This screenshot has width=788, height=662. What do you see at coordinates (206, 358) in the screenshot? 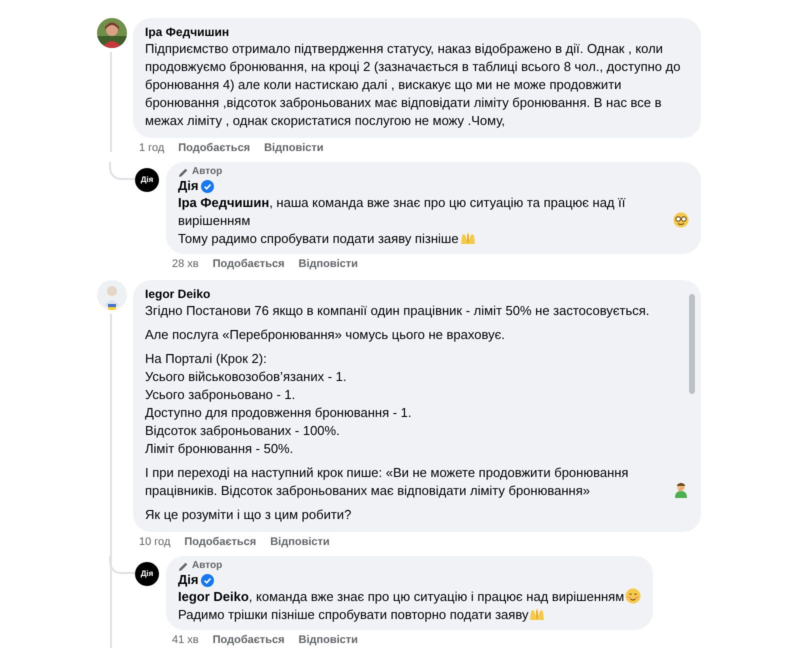
I see `comment-text: На Порталі (Крок 2):` at bounding box center [206, 358].